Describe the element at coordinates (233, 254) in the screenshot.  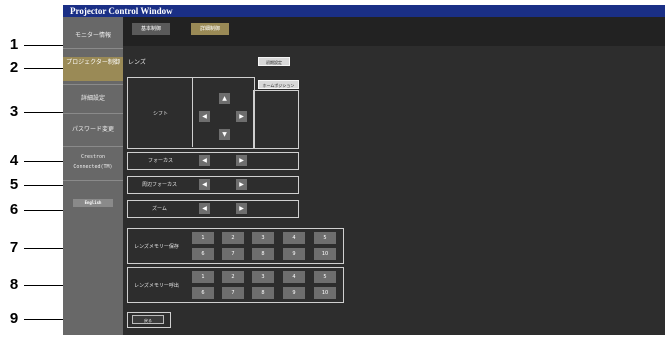
I see `memory-save-key-7: 7` at that location.